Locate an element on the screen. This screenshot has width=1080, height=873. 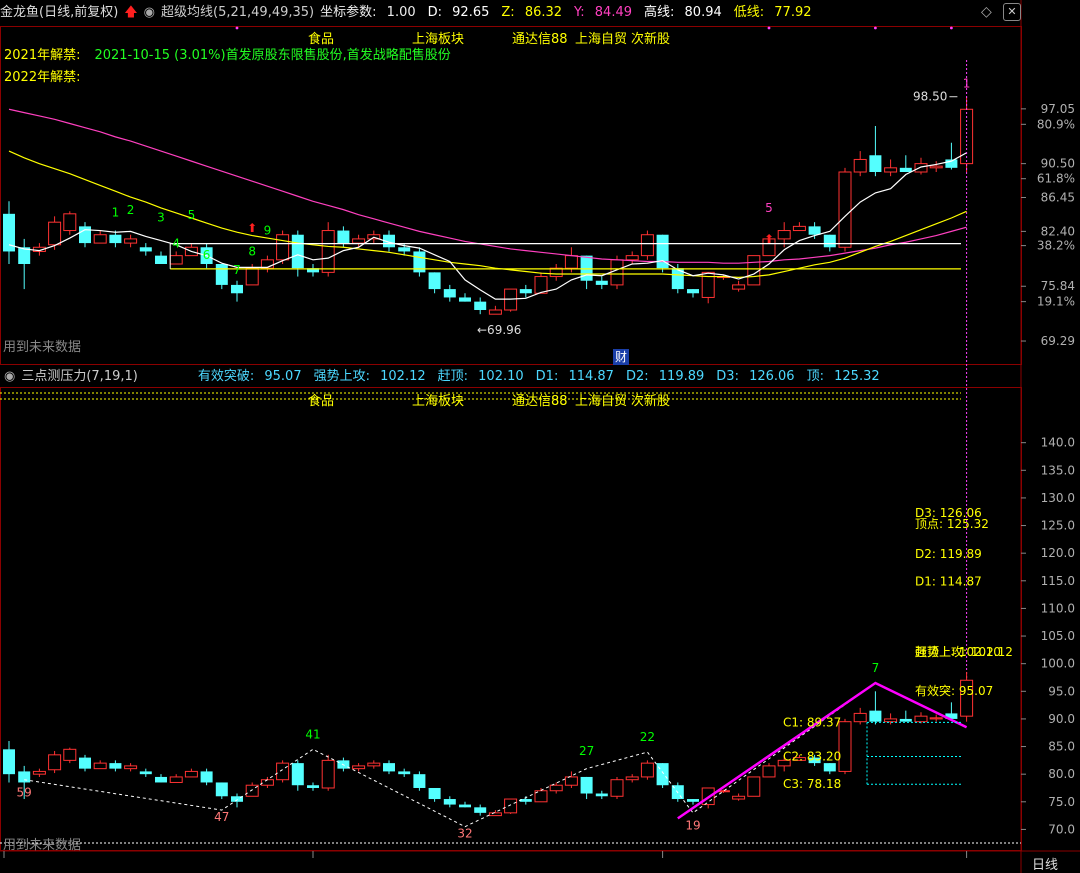
y-tick-label: 115.0 is located at coordinates (1058, 581).